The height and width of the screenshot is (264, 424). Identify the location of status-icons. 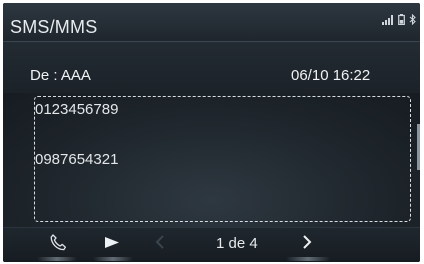
(399, 21).